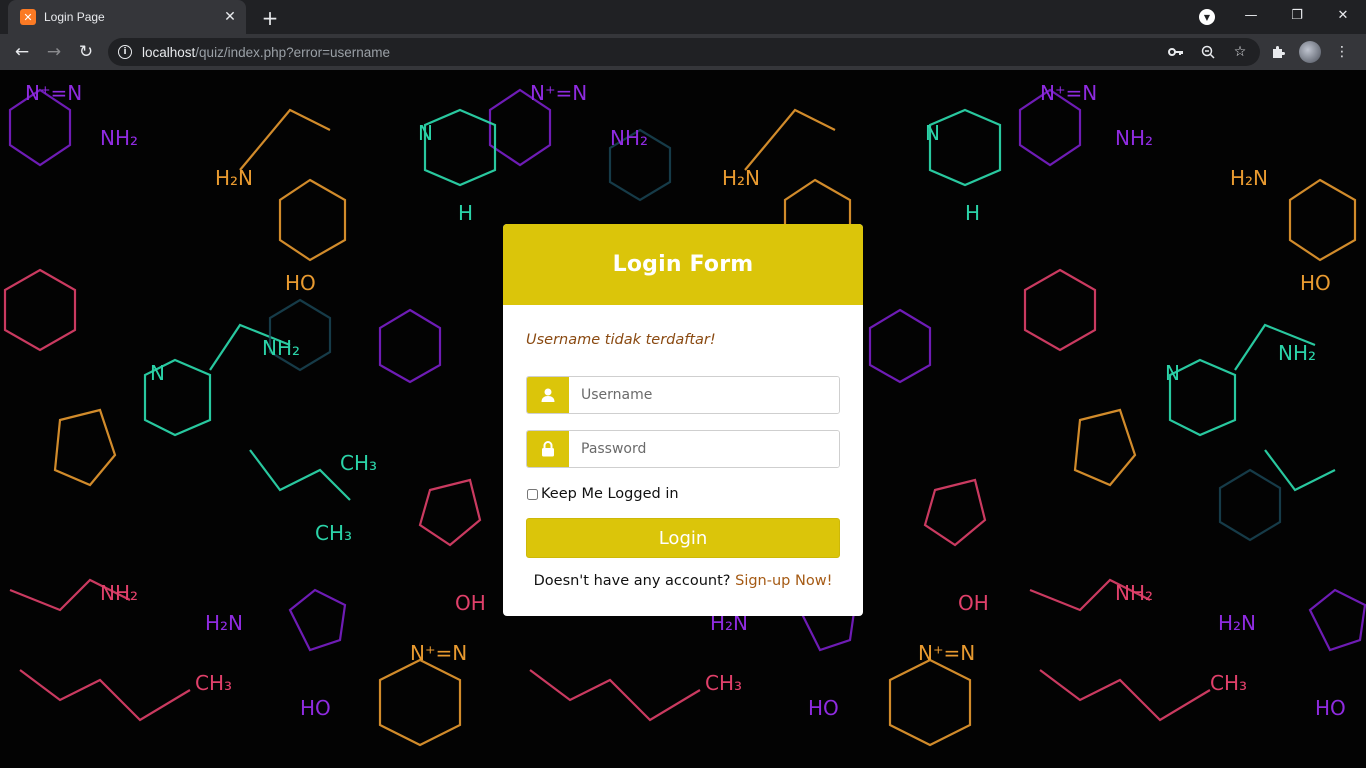 Image resolution: width=1366 pixels, height=768 pixels. Describe the element at coordinates (86, 52) in the screenshot. I see `reload-icon: ↻` at that location.